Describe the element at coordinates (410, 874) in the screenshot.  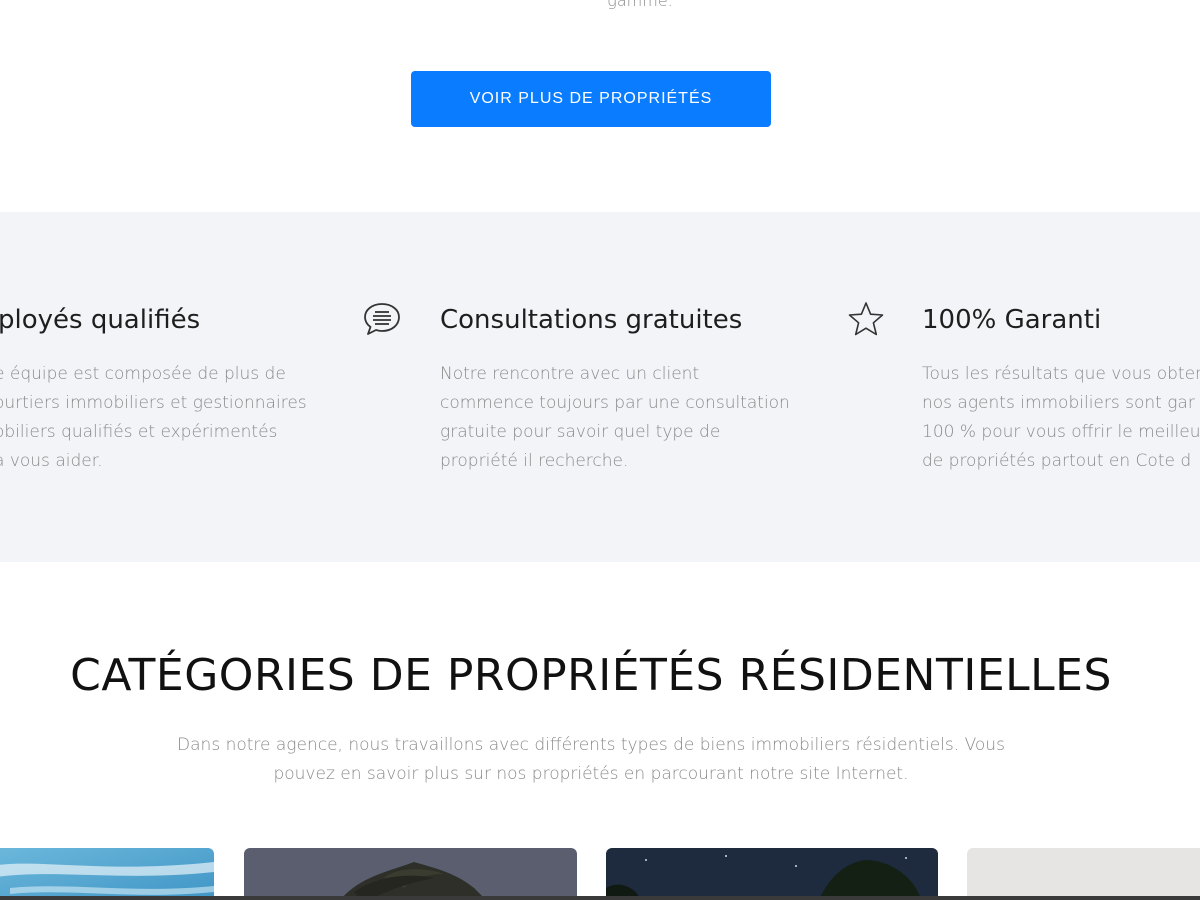
I see `category-card-palm` at that location.